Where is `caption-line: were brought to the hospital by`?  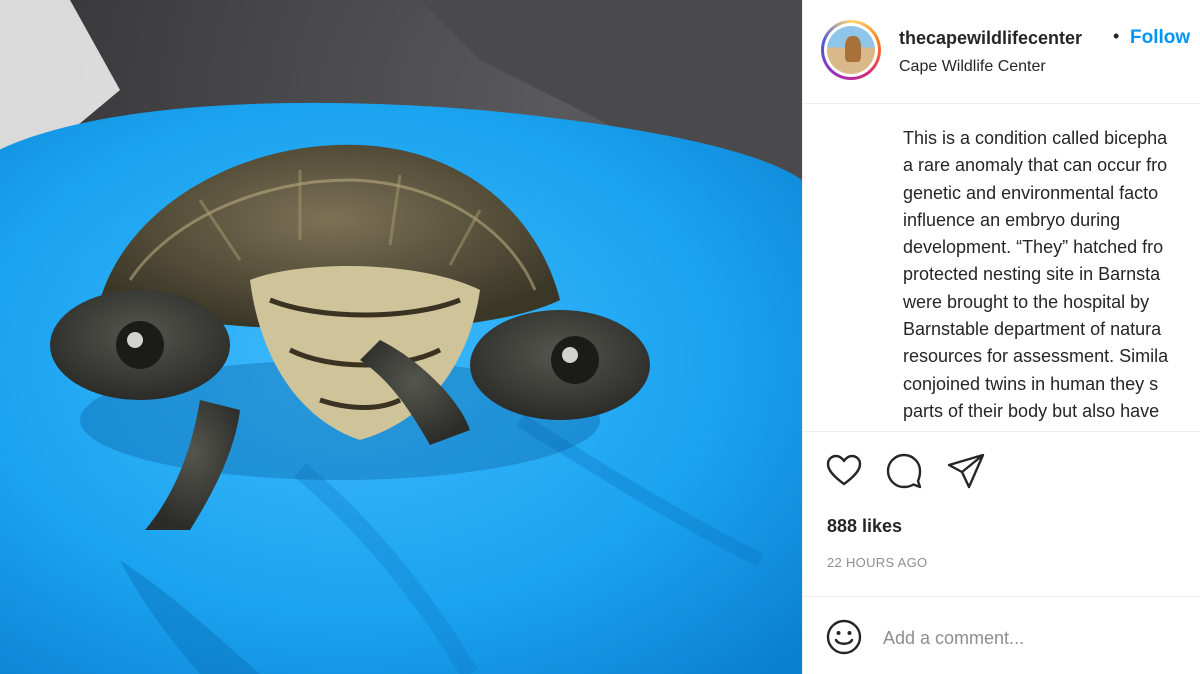 caption-line: were brought to the hospital by is located at coordinates (1026, 301).